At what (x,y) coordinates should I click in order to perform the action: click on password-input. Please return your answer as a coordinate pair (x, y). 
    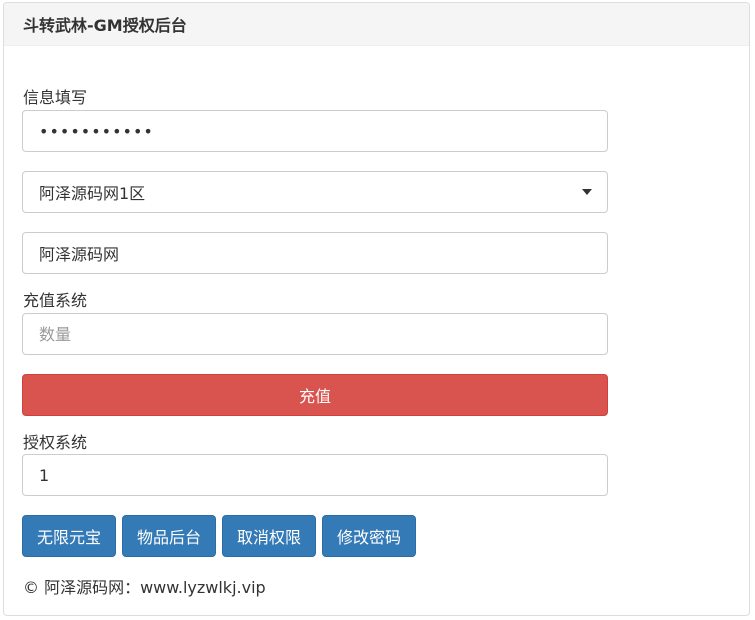
    Looking at the image, I should click on (315, 131).